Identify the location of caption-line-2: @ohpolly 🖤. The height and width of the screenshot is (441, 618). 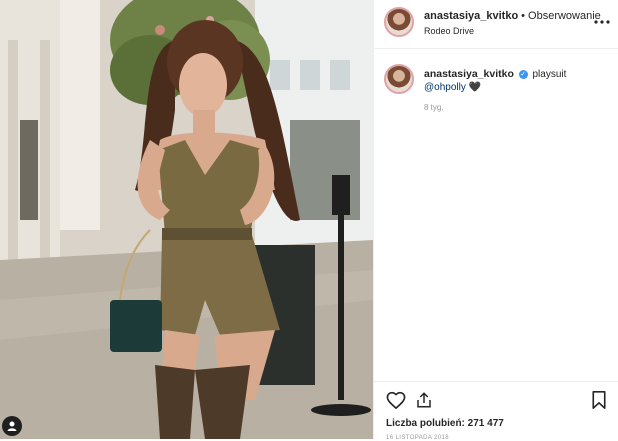
(452, 87).